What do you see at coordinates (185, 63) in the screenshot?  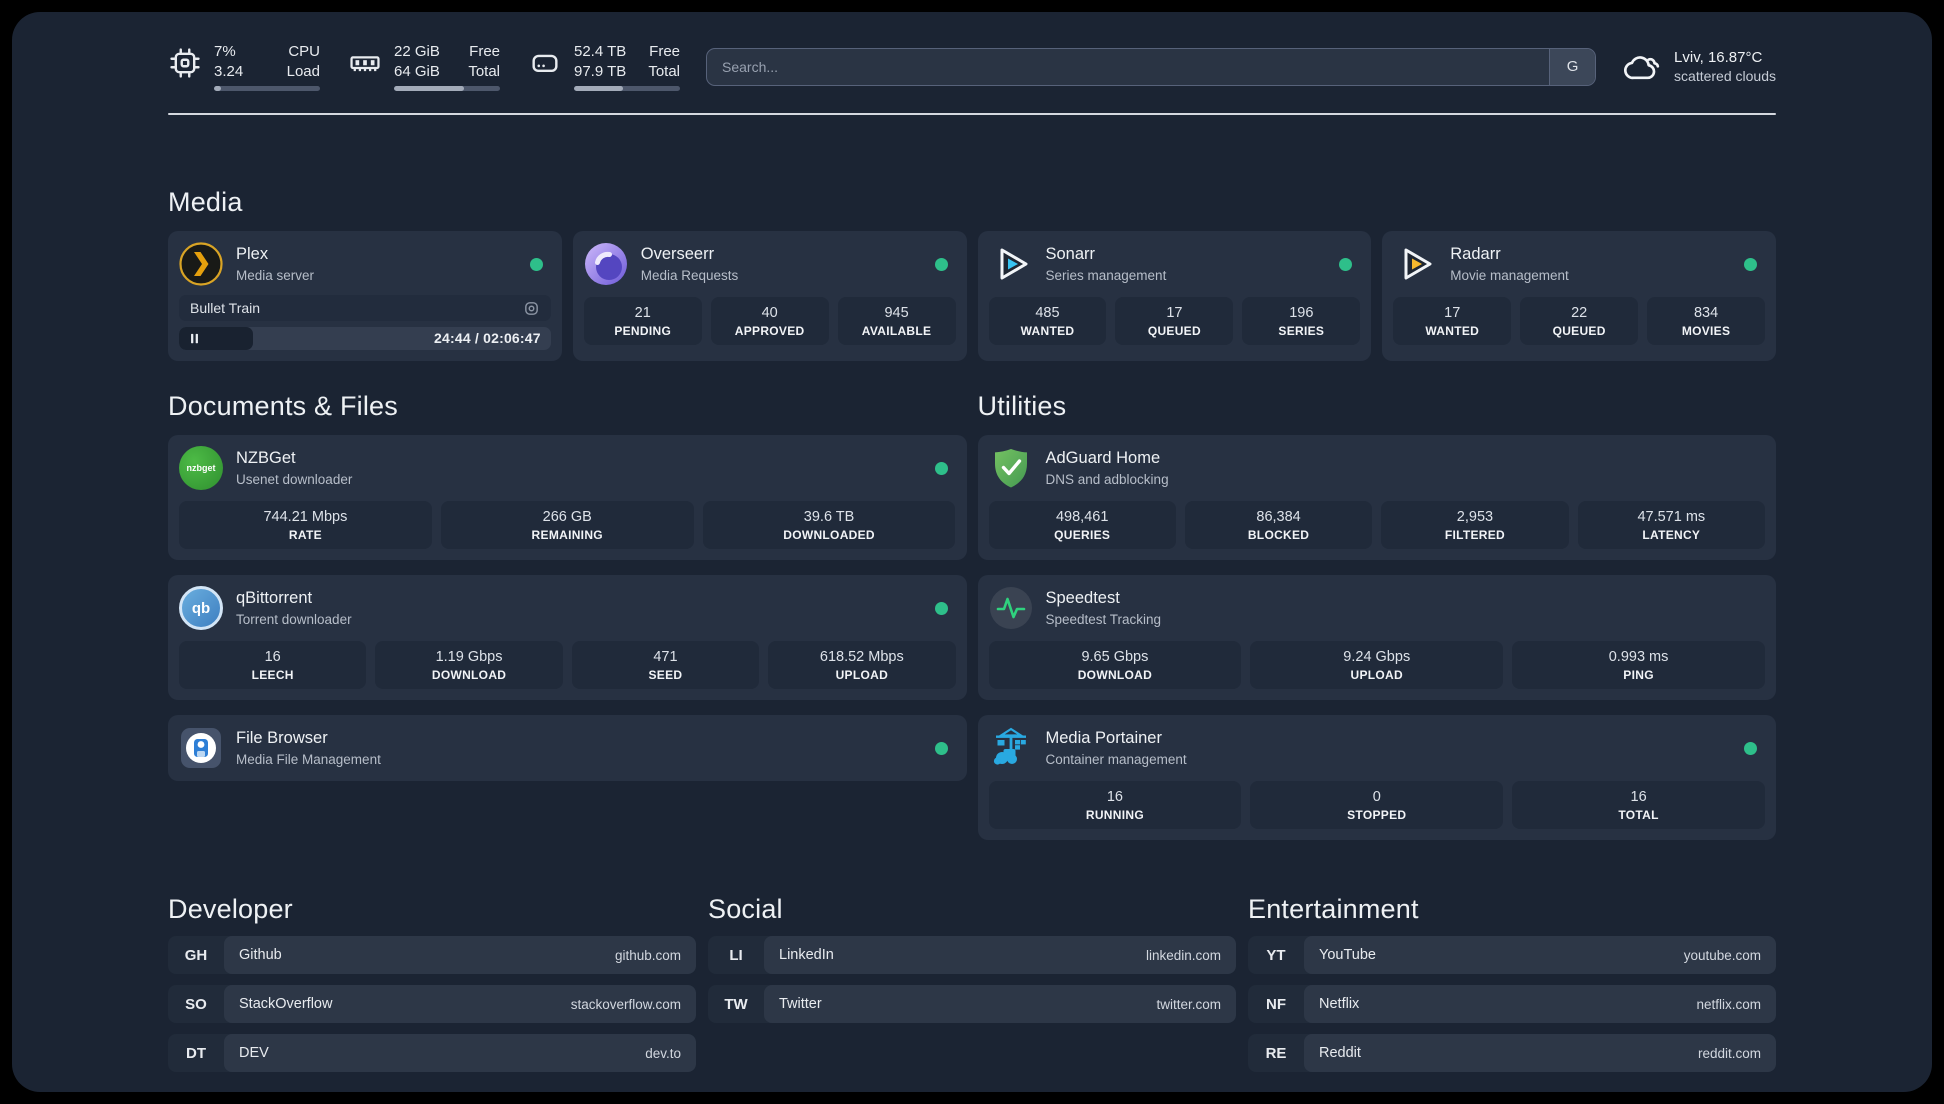 I see `cpu-icon` at bounding box center [185, 63].